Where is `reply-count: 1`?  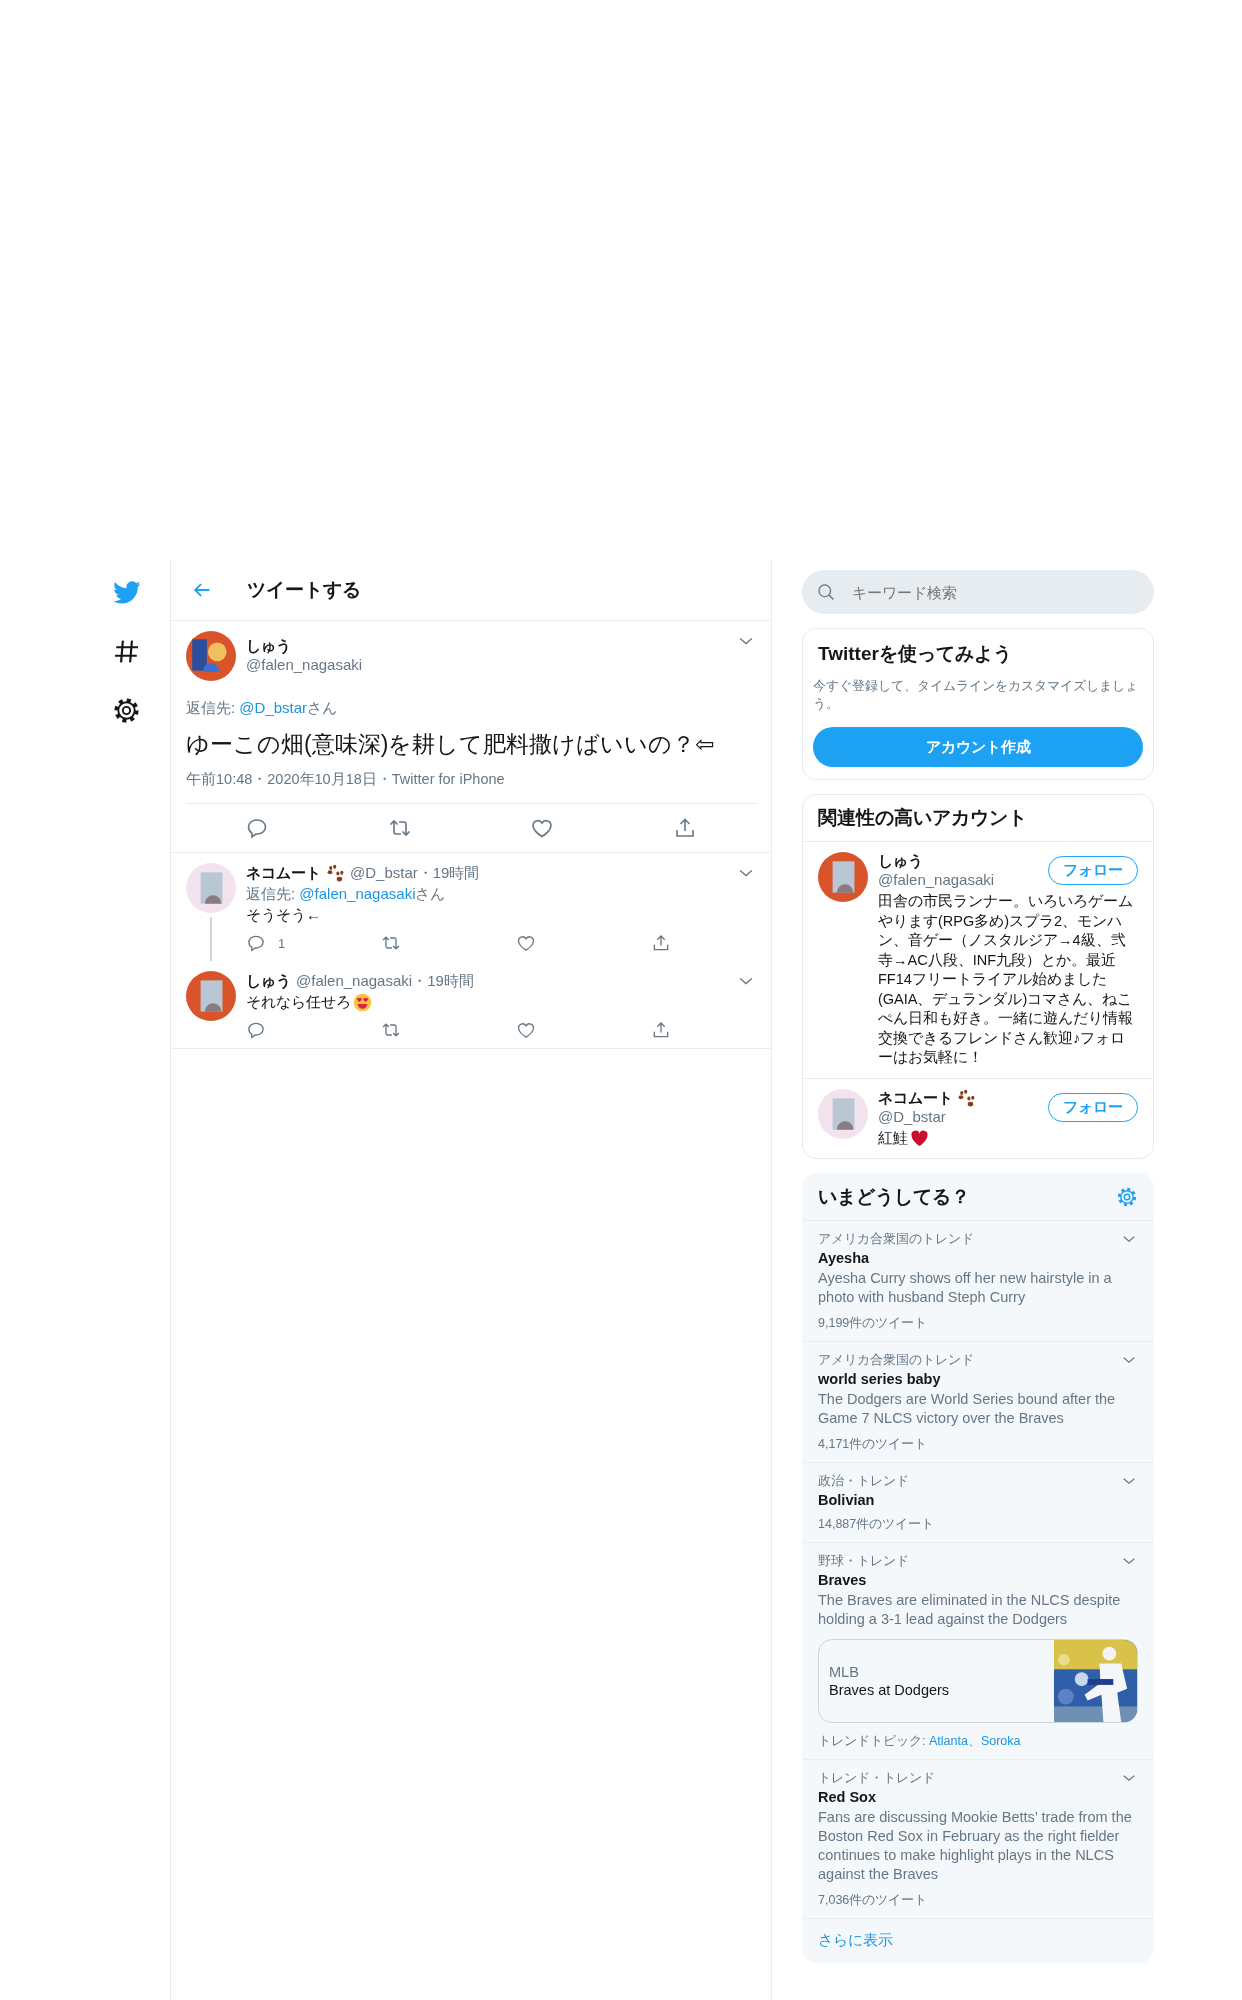 reply-count: 1 is located at coordinates (282, 943).